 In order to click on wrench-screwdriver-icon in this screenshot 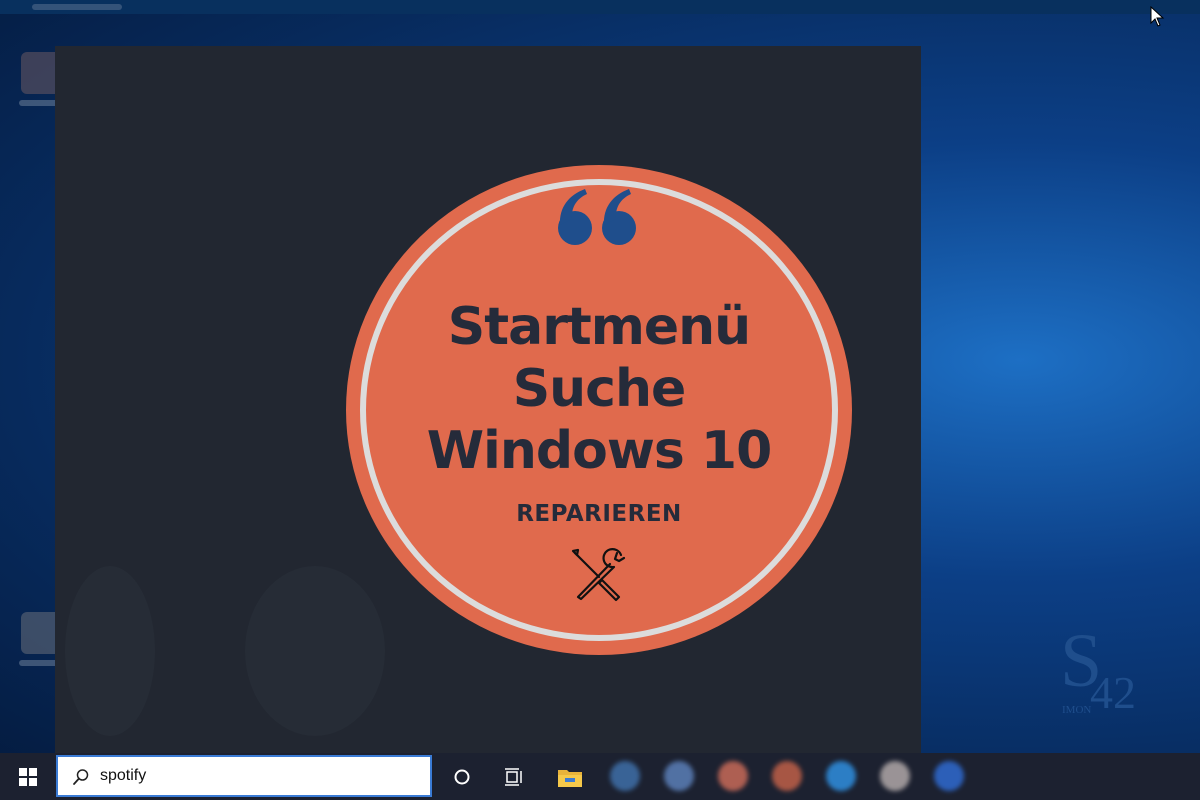, I will do `click(599, 577)`.